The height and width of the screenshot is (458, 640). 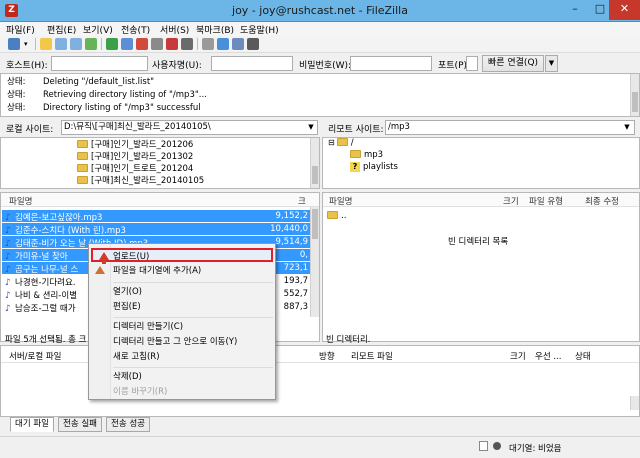 I want to click on column-modified: 최종 수정, so click(x=602, y=201).